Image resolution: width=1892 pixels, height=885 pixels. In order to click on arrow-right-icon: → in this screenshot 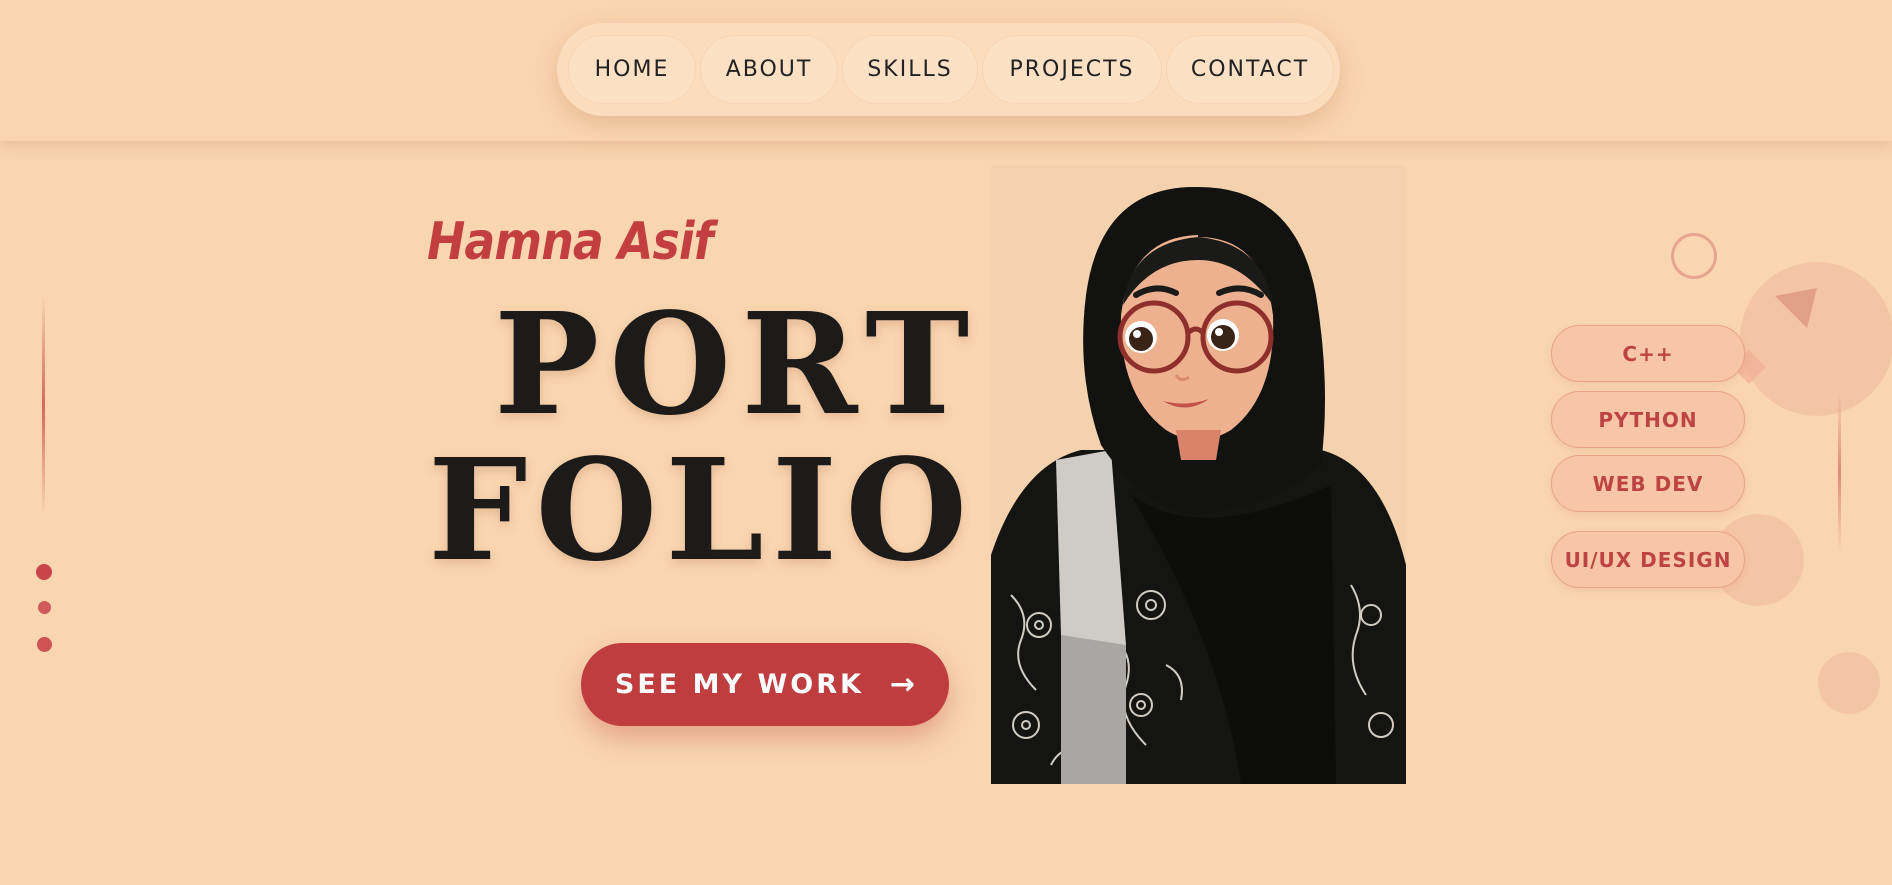, I will do `click(902, 684)`.